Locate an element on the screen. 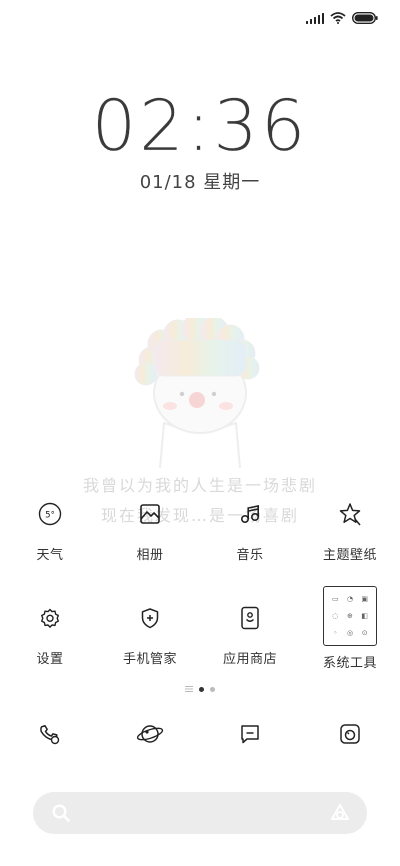  dock-camera is located at coordinates (350, 734).